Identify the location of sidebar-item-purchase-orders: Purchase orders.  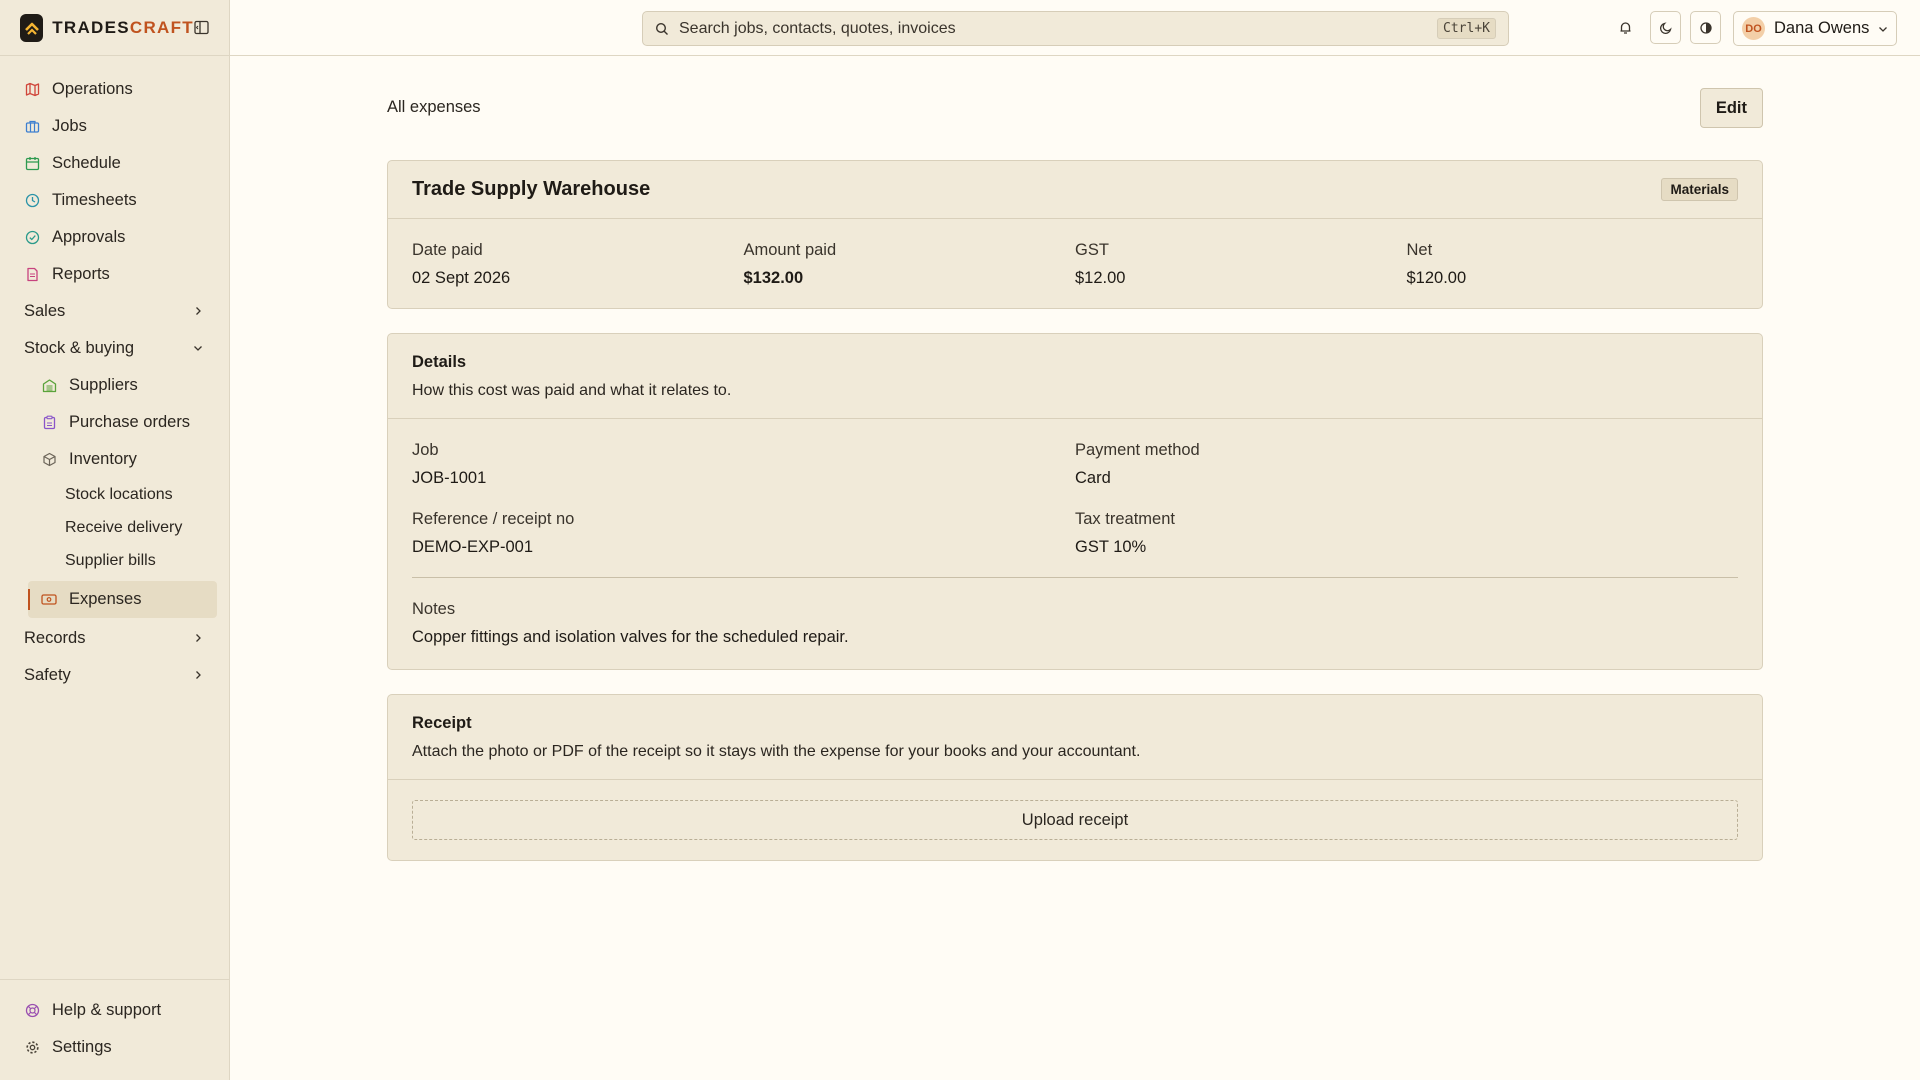
(114, 422).